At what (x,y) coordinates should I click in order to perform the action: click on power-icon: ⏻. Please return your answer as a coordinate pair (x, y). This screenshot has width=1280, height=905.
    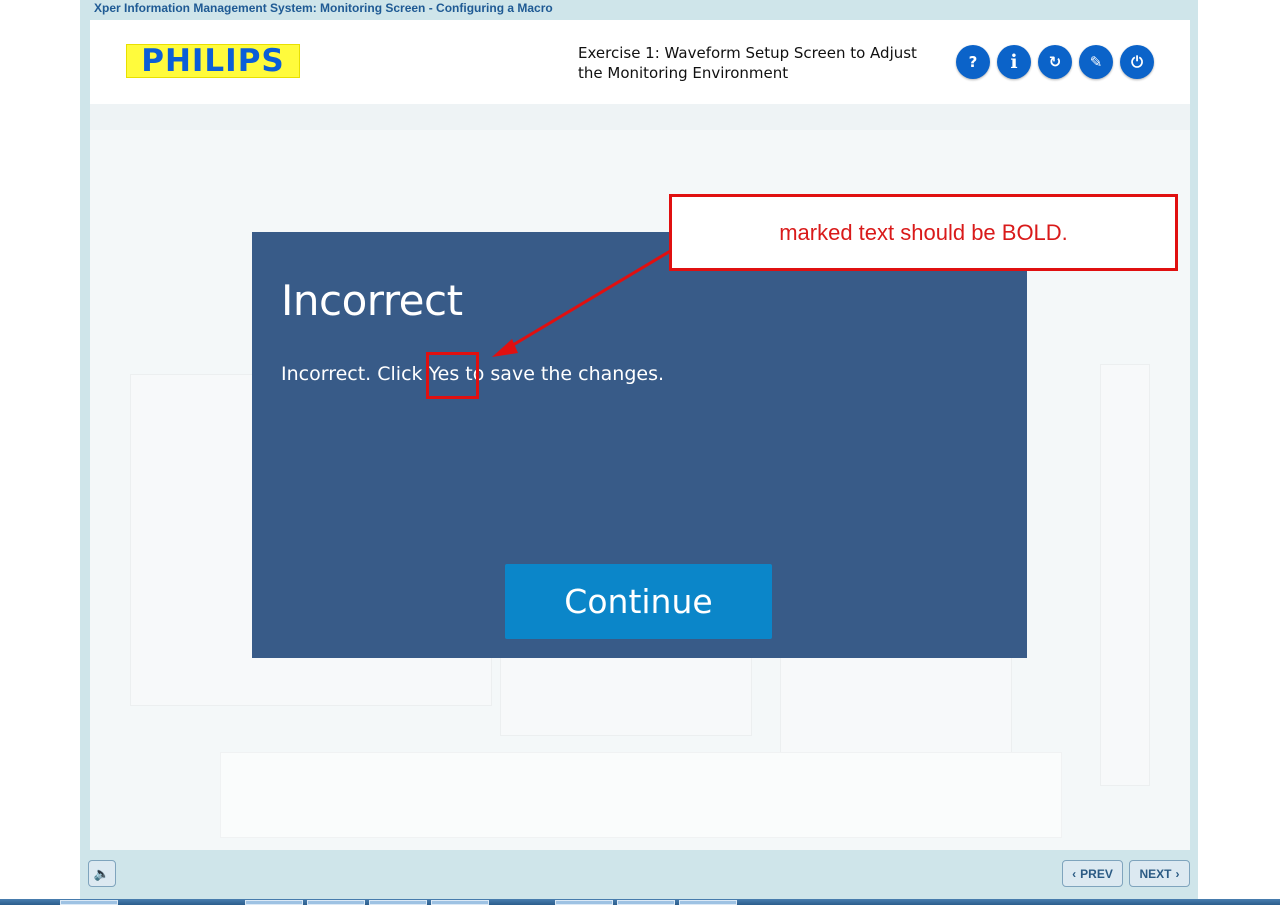
    Looking at the image, I should click on (1137, 62).